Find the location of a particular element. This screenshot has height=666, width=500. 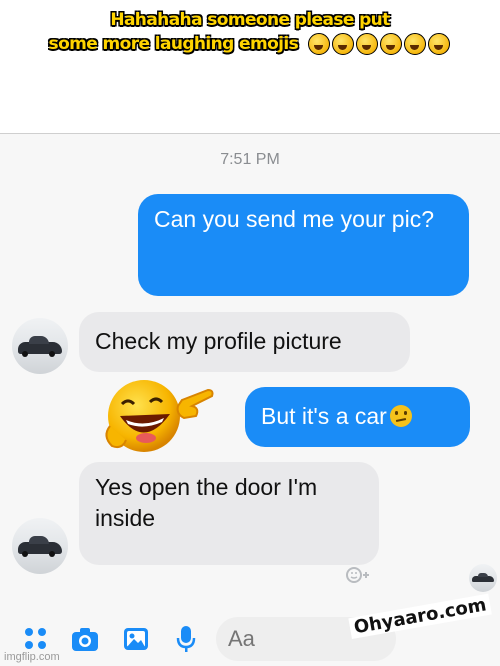

caption-line-1: Hahahaha someone please put is located at coordinates (250, 20).